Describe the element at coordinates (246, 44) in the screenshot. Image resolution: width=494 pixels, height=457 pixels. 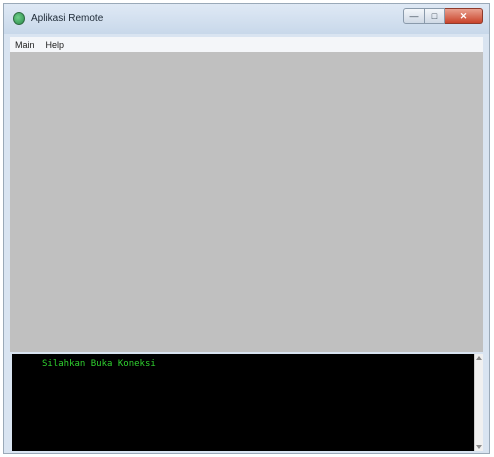
I see `menu-bar: Main Help` at that location.